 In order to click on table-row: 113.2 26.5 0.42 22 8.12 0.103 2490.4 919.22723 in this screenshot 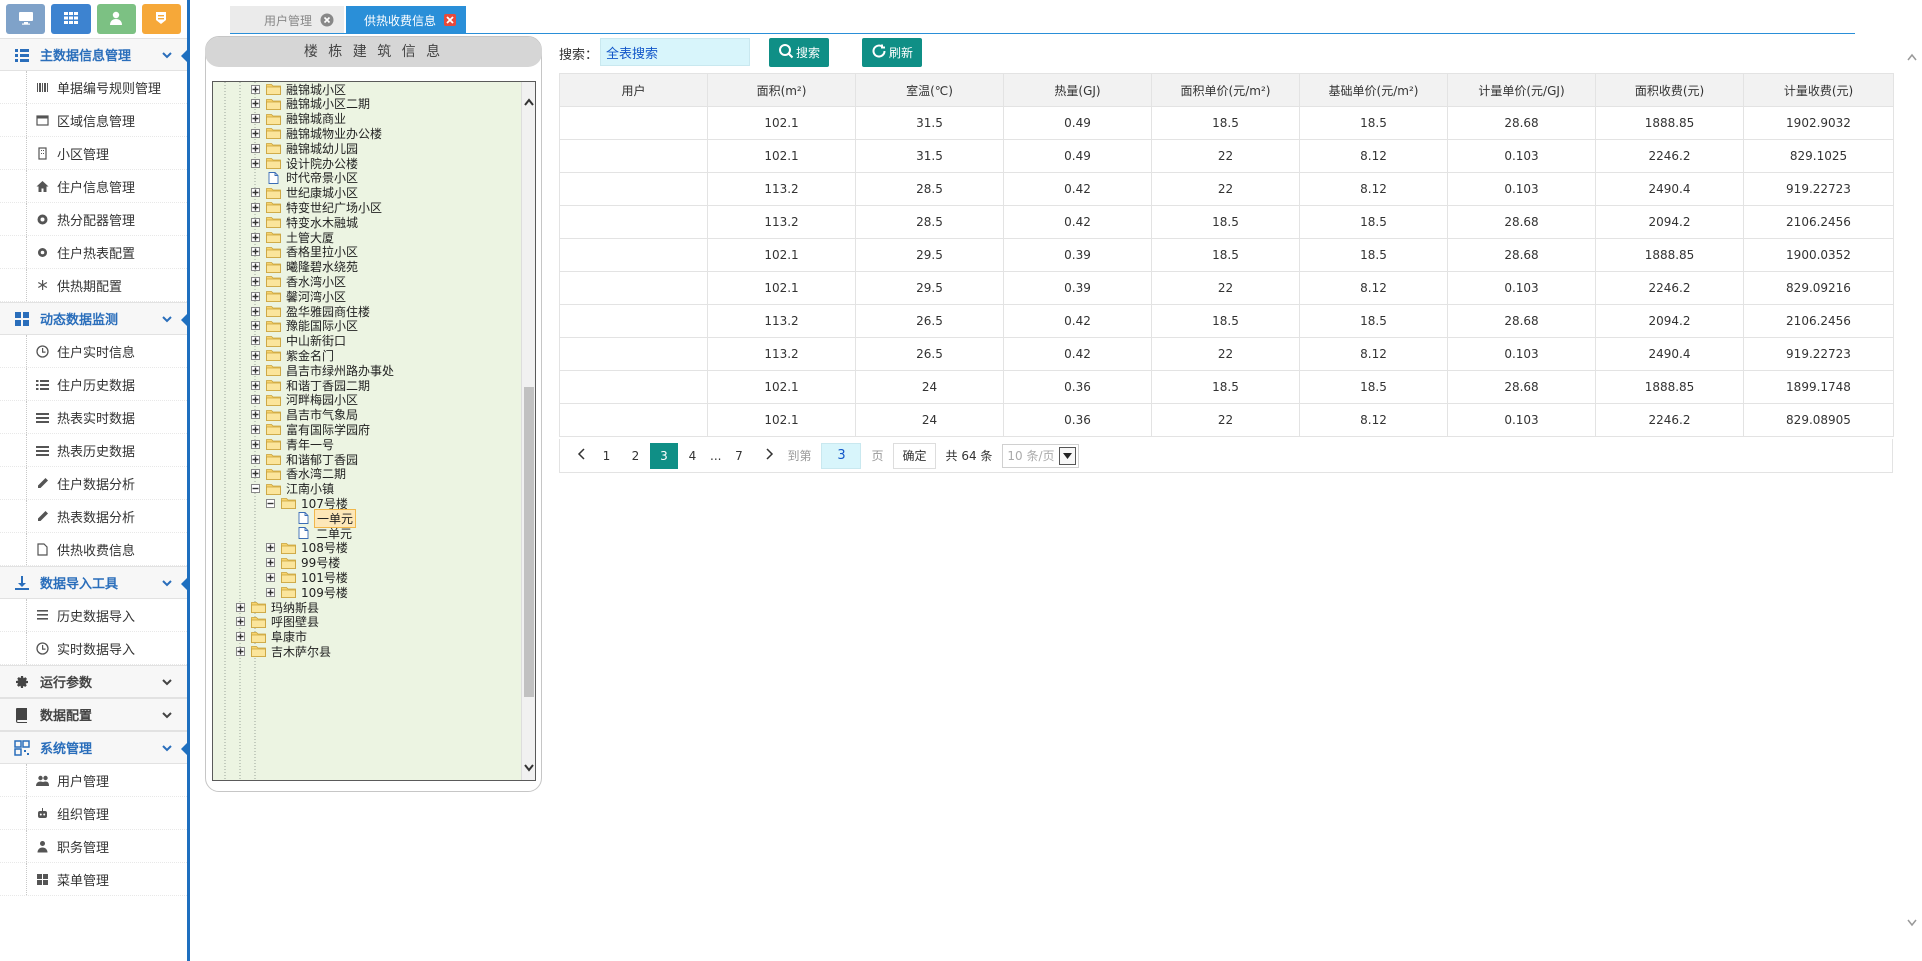, I will do `click(1226, 354)`.